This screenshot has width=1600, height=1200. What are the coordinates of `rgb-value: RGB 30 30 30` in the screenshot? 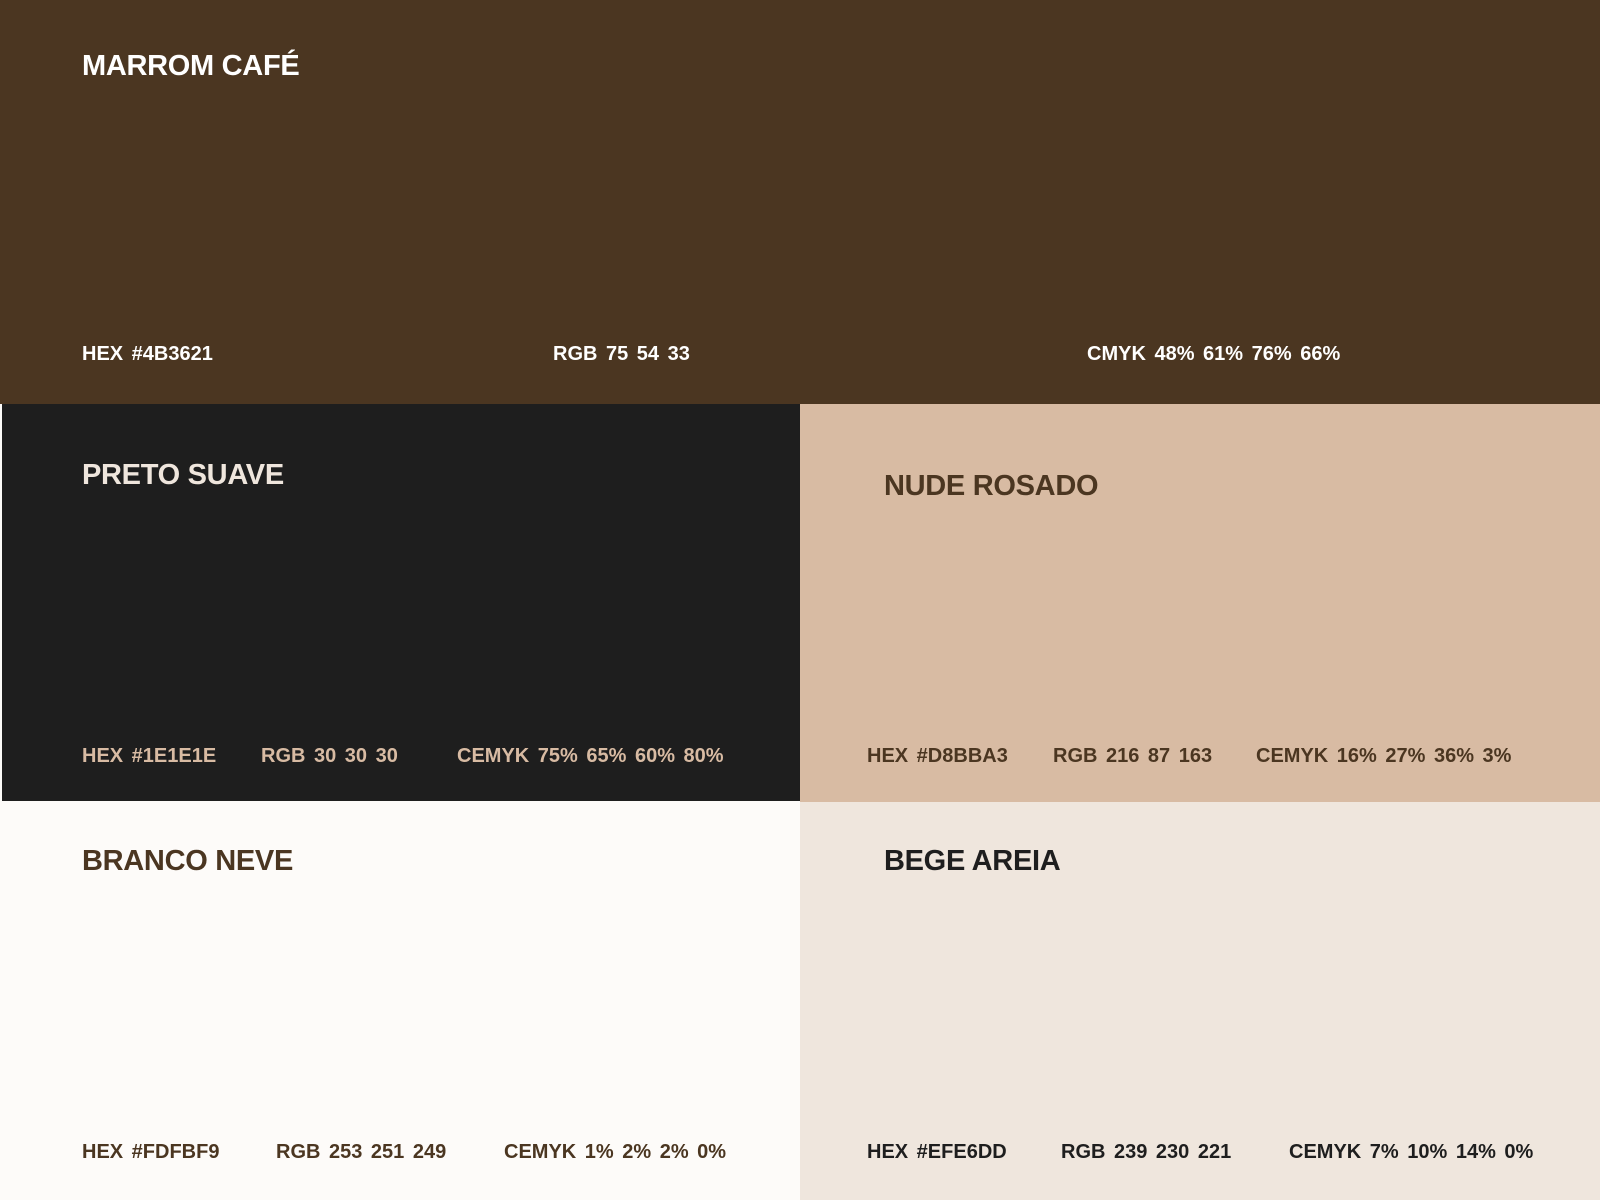 It's located at (329, 756).